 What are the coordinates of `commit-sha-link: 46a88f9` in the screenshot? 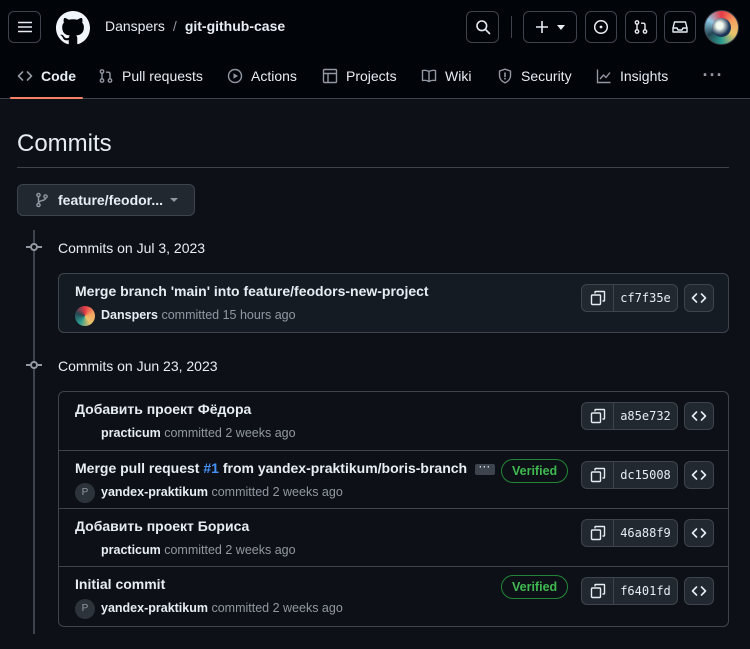 It's located at (646, 533).